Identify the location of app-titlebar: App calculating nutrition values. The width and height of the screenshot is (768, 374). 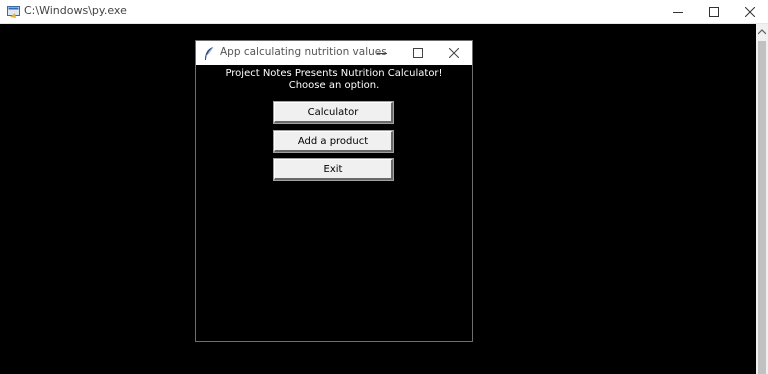
(334, 53).